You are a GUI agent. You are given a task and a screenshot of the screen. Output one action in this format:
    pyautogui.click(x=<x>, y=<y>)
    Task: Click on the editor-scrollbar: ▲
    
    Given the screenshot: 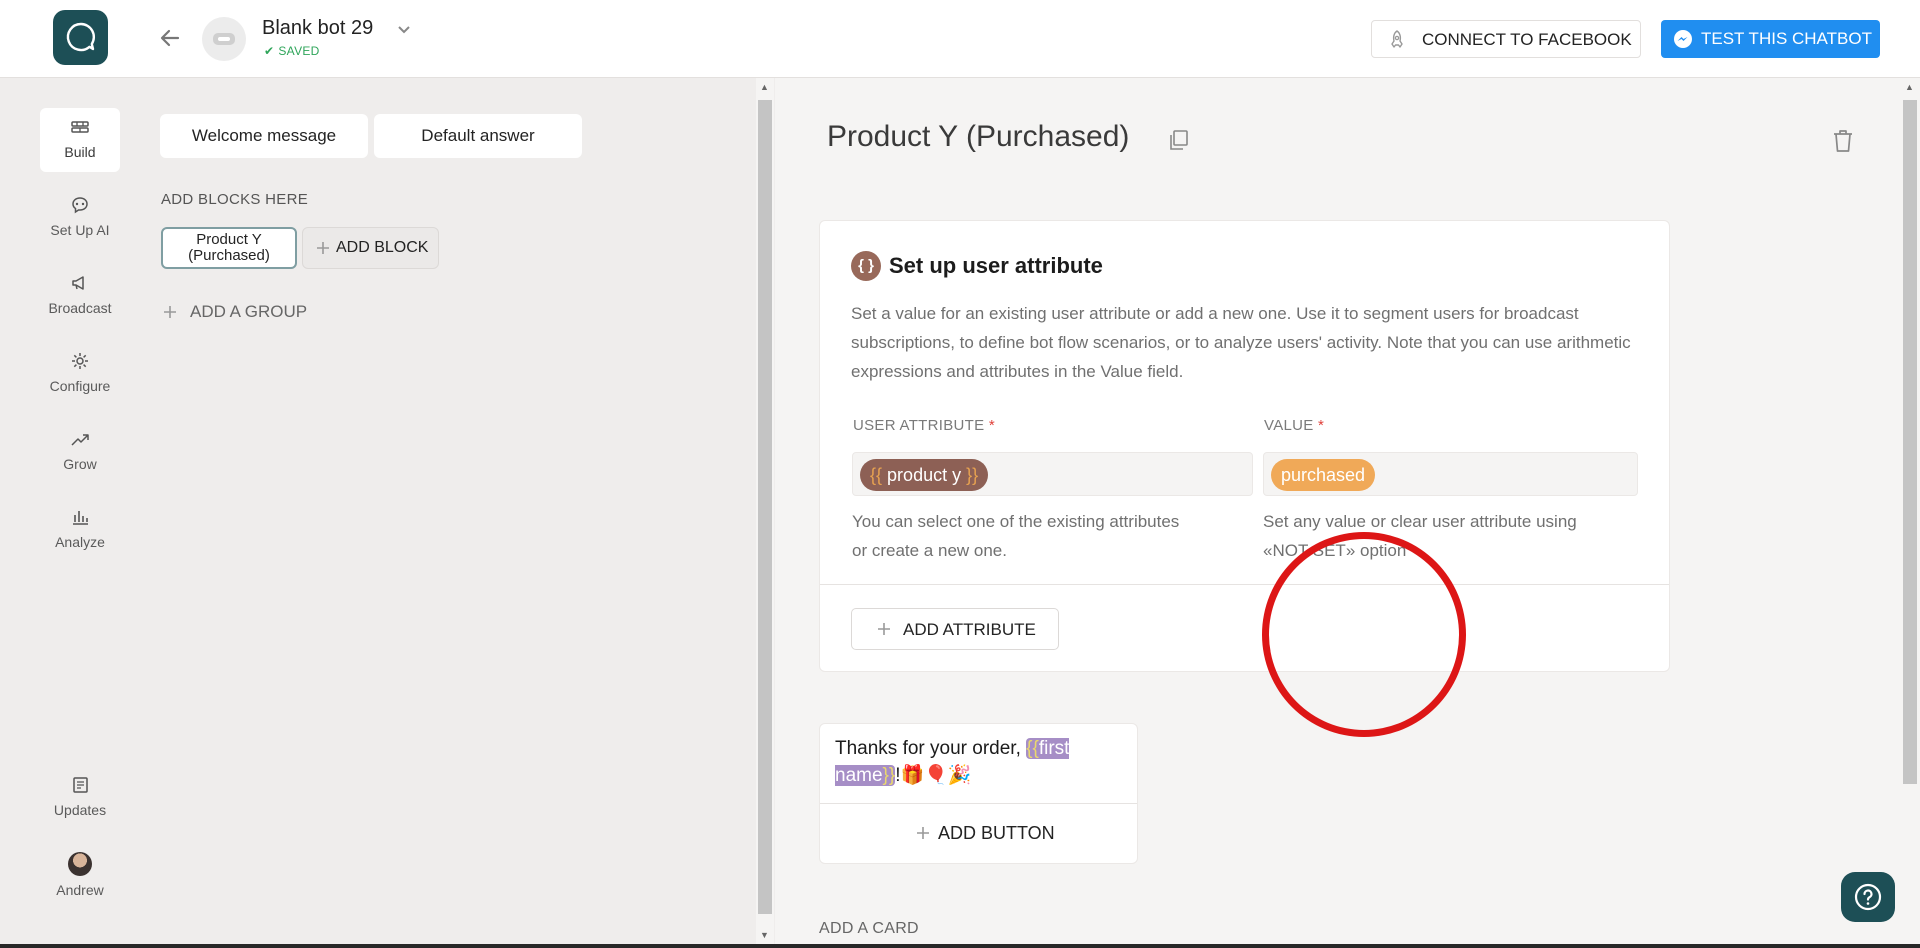 What is the action you would take?
    pyautogui.click(x=1910, y=513)
    